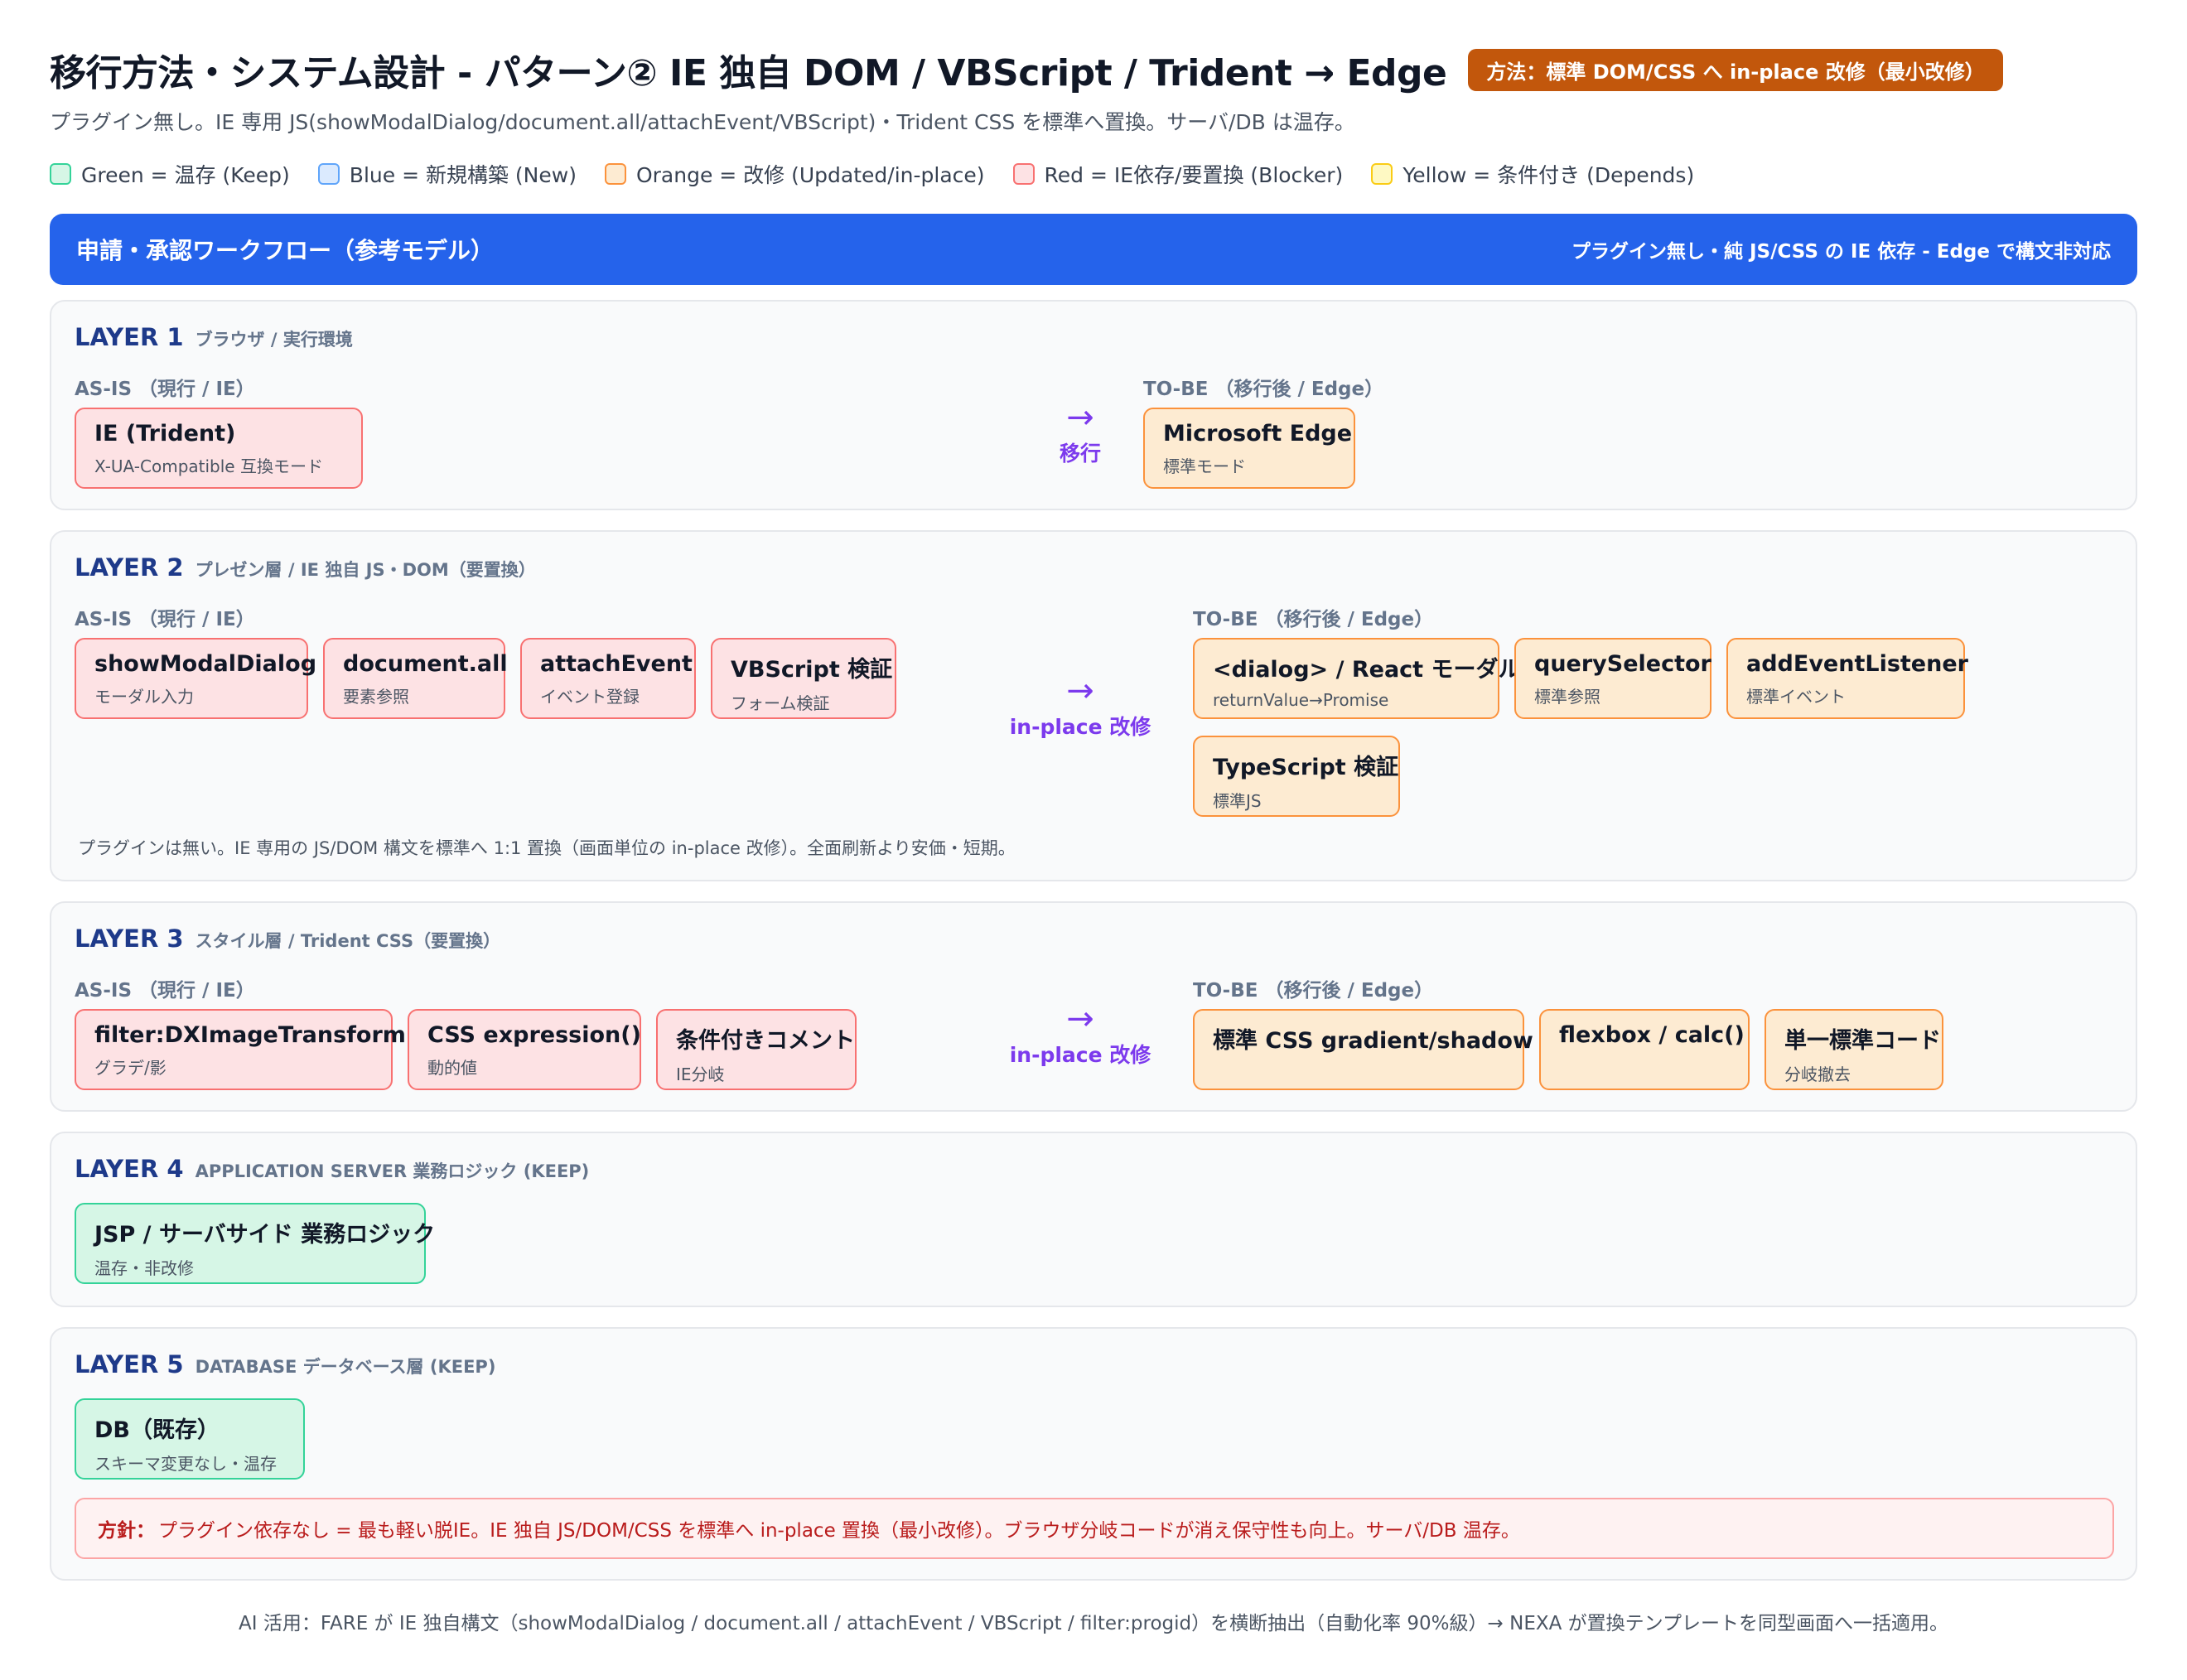 This screenshot has width=2187, height=1680. Describe the element at coordinates (810, 175) in the screenshot. I see `legend-label: Orange = 改修 (Updated/in-place)` at that location.